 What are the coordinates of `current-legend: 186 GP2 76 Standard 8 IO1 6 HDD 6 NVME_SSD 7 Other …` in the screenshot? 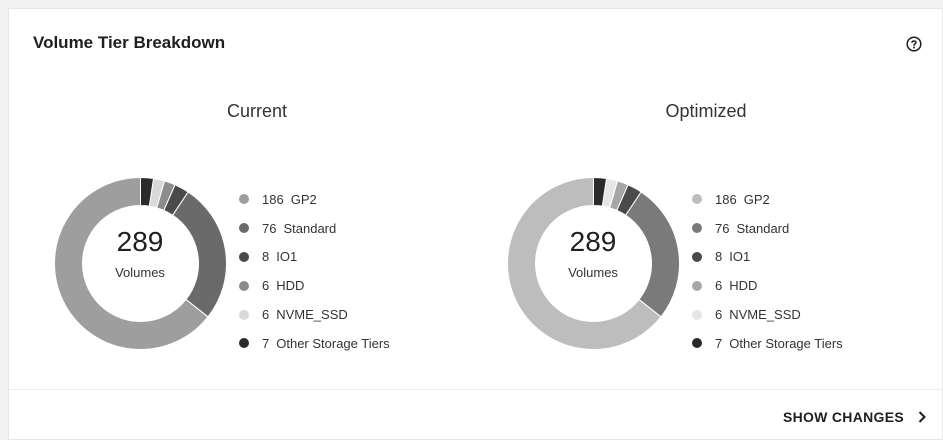 It's located at (314, 271).